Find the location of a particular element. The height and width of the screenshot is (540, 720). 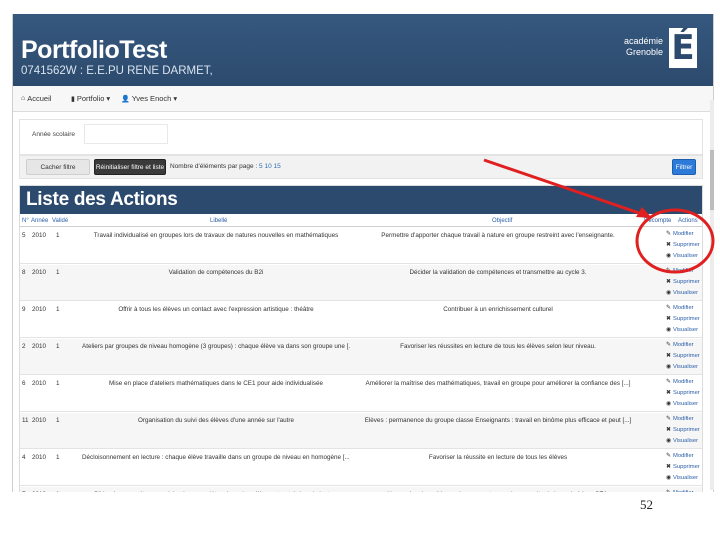

col-decompte: Décompte is located at coordinates (657, 221).